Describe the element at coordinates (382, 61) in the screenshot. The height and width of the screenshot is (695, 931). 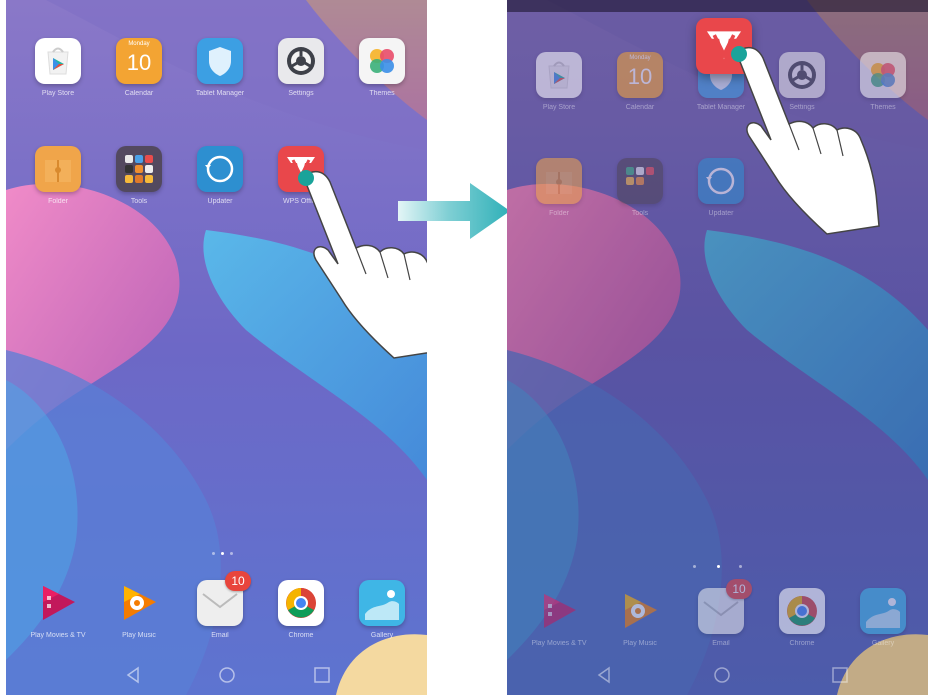
I see `themes-icon` at that location.